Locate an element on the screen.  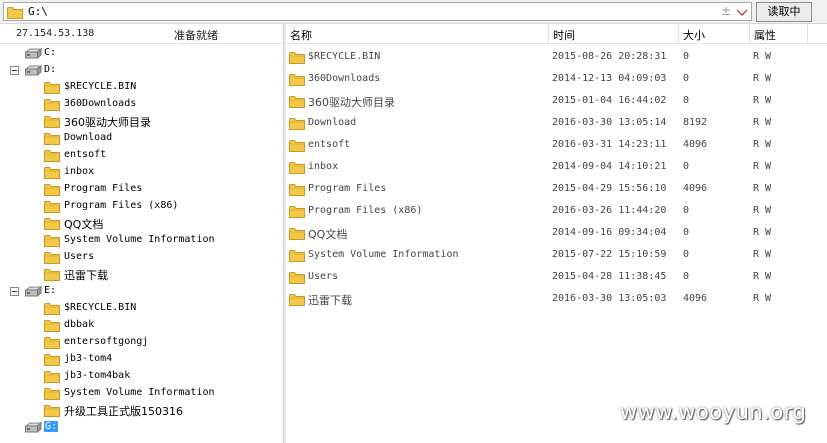
file-time: 2016-03-31 14:23:11 is located at coordinates (609, 144).